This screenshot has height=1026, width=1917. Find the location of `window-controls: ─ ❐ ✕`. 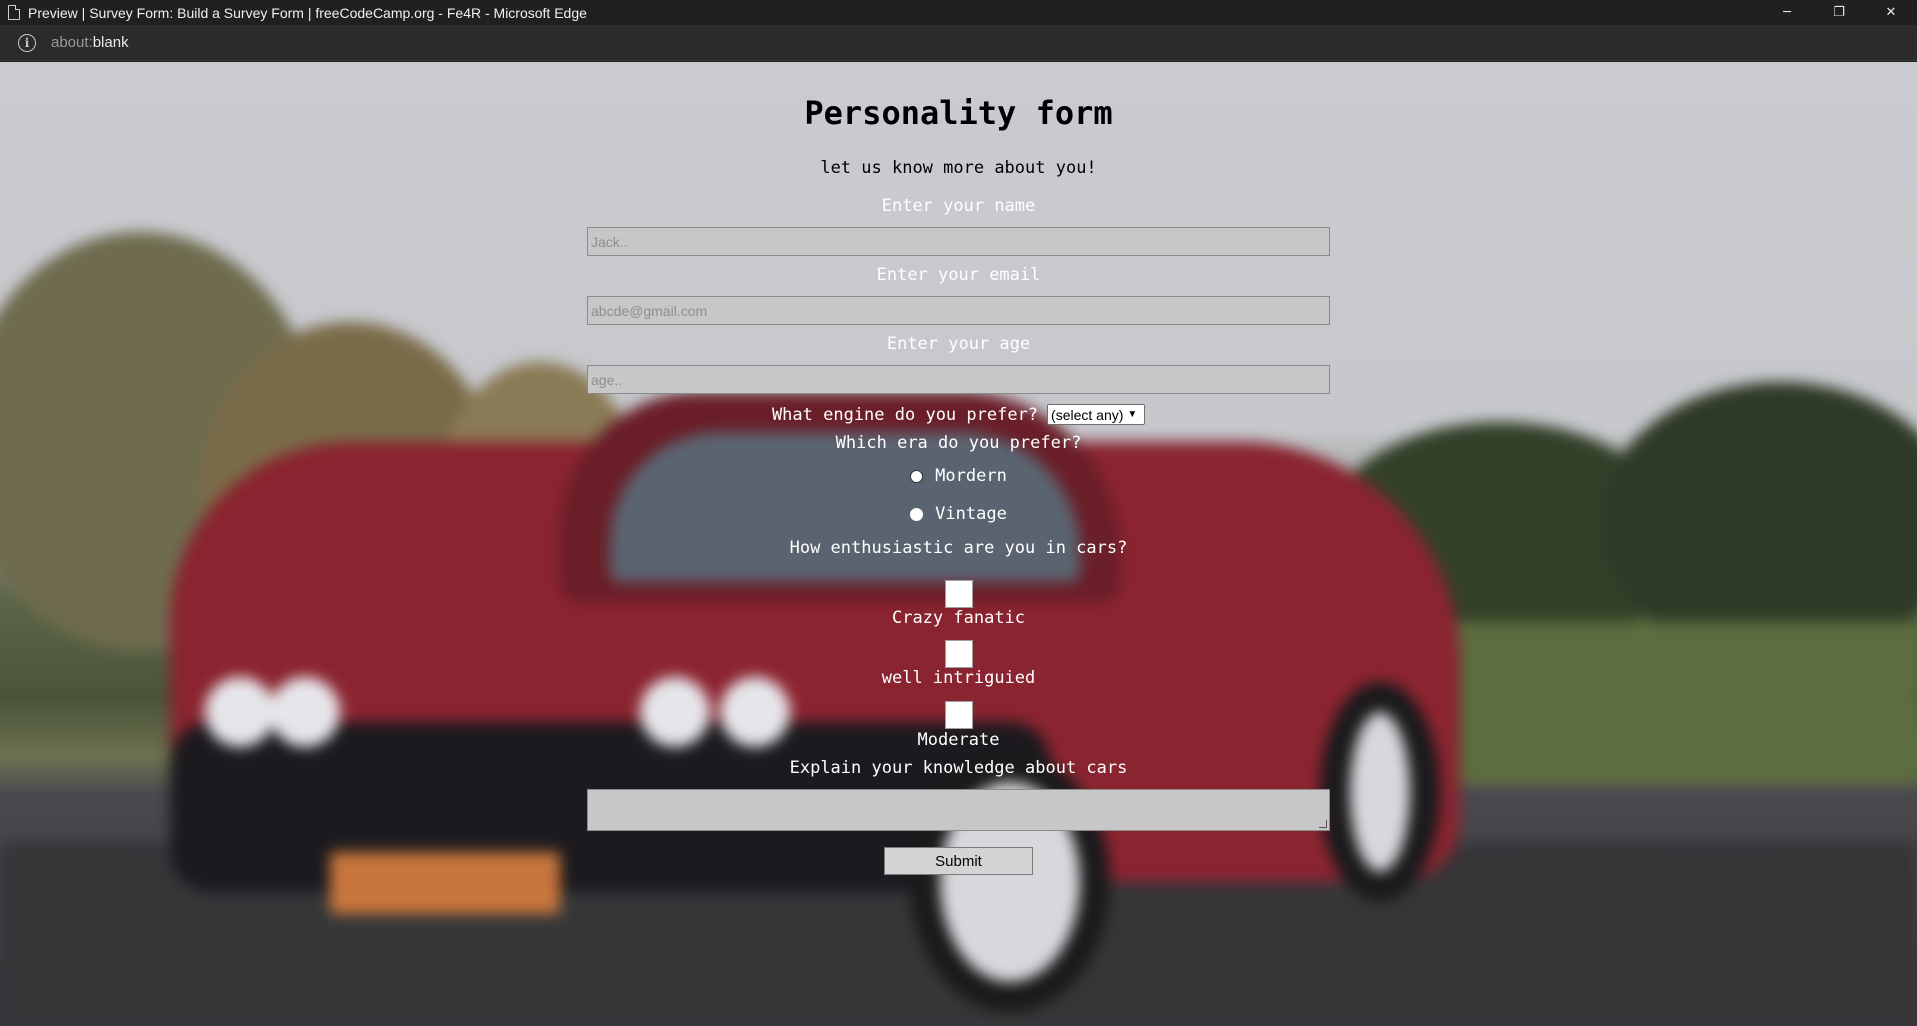

window-controls: ─ ❐ ✕ is located at coordinates (1839, 12).